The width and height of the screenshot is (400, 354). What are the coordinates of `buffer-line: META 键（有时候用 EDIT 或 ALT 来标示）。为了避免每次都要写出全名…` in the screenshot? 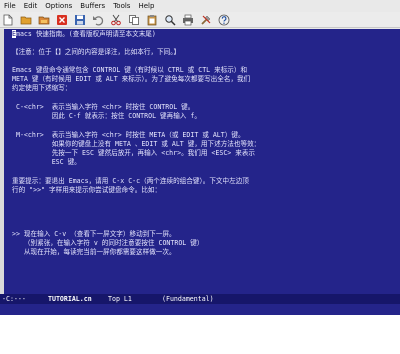 It's located at (131, 79).